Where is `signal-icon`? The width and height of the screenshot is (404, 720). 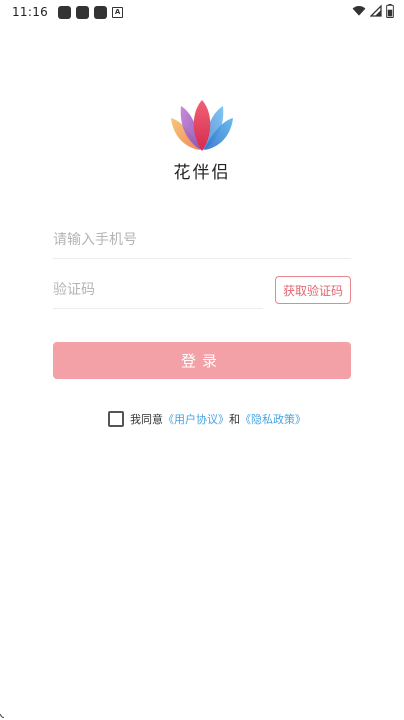 signal-icon is located at coordinates (376, 10).